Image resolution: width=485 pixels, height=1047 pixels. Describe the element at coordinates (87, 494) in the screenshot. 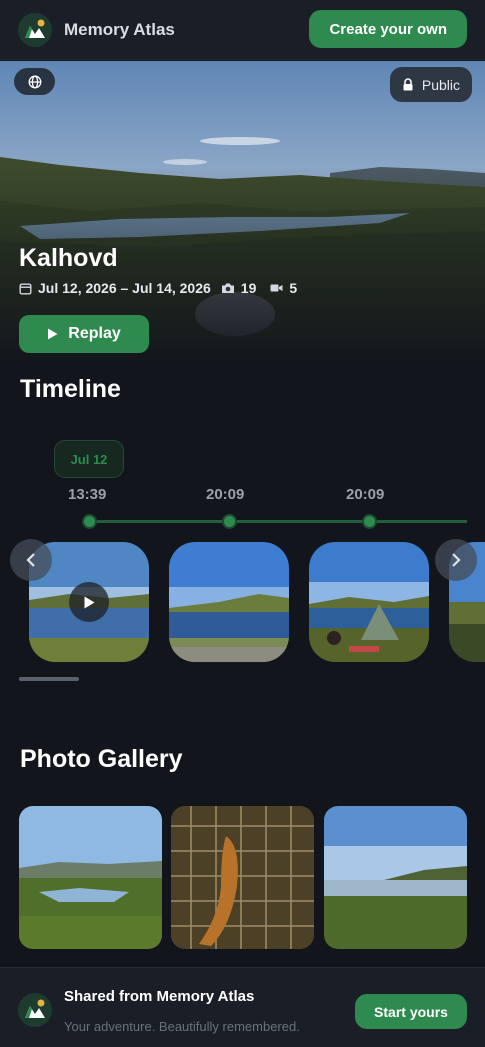

I see `timeline-time-1: 13:39` at that location.